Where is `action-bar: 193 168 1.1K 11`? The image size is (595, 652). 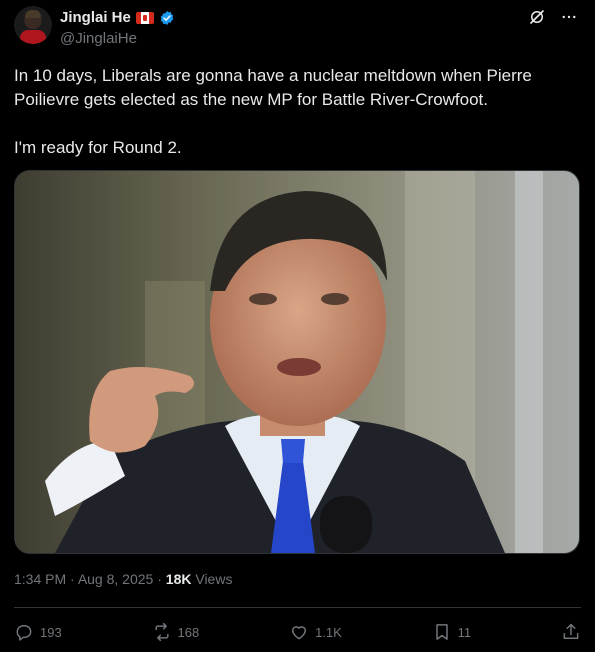 action-bar: 193 168 1.1K 11 is located at coordinates (297, 632).